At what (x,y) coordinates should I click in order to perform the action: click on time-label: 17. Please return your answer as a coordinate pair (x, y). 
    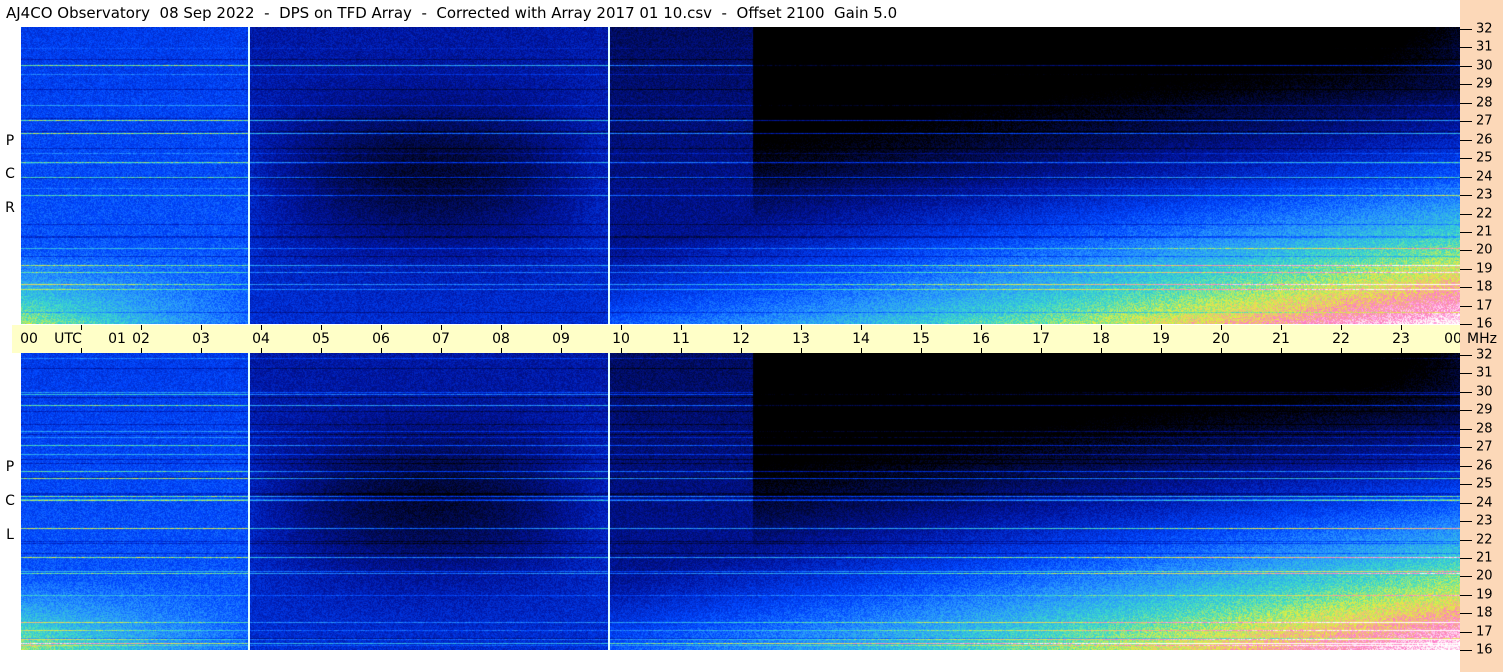
    Looking at the image, I should click on (1041, 339).